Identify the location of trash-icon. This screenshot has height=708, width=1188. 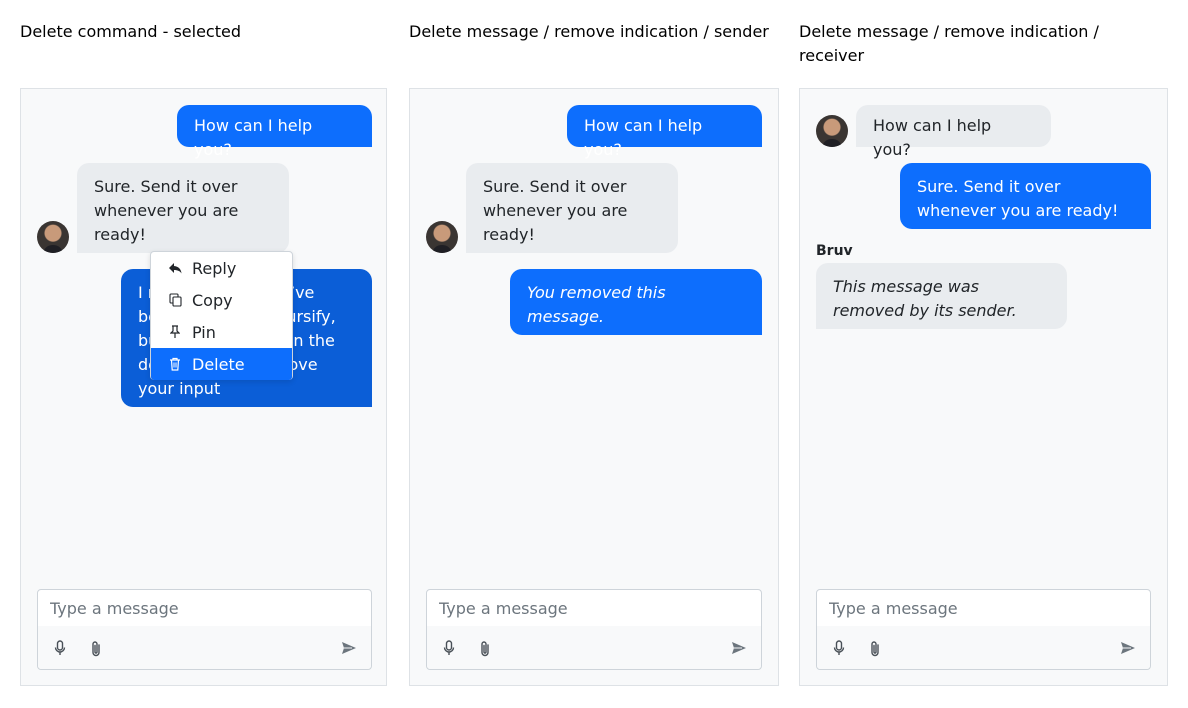
(175, 364).